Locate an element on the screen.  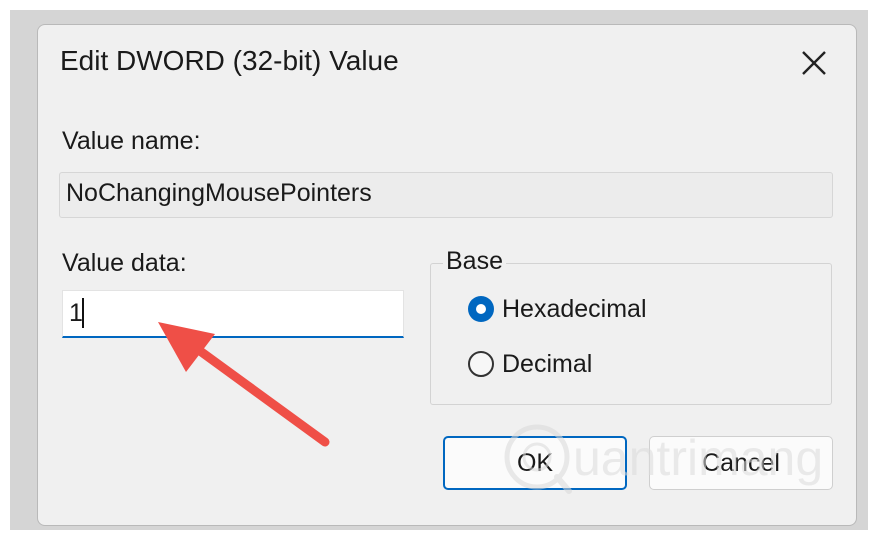
radio-label-decimal: Decimal is located at coordinates (547, 363).